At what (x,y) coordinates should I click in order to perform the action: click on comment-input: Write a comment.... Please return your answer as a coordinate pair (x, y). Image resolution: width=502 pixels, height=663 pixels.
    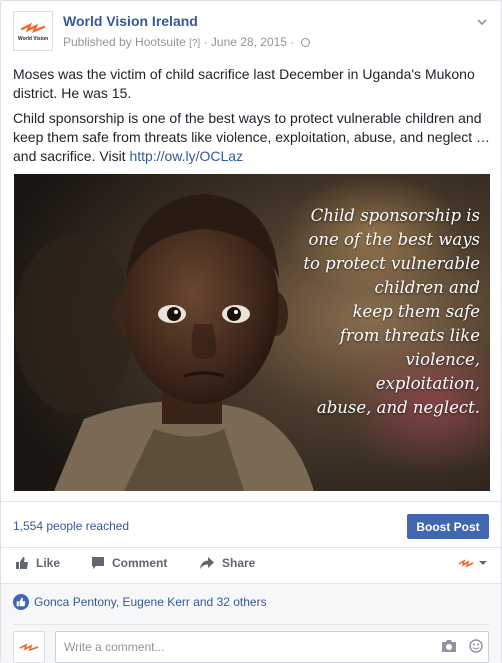
    Looking at the image, I should click on (272, 647).